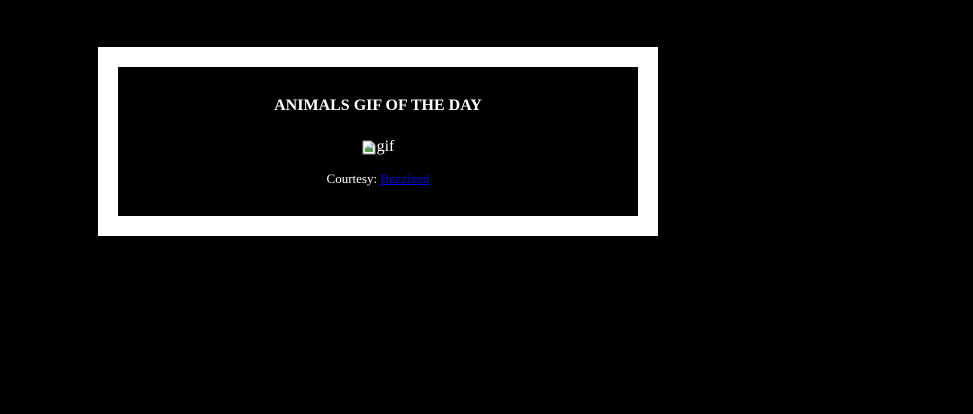 The width and height of the screenshot is (973, 414). I want to click on card-title: ANIMALS GIF OF THE DAY, so click(378, 105).